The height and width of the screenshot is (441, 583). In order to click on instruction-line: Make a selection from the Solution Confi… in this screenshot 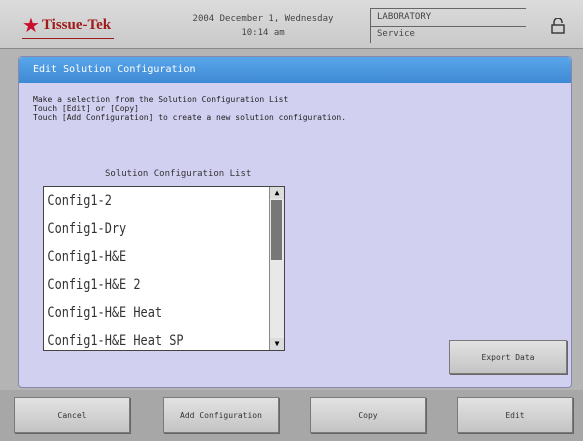, I will do `click(161, 99)`.